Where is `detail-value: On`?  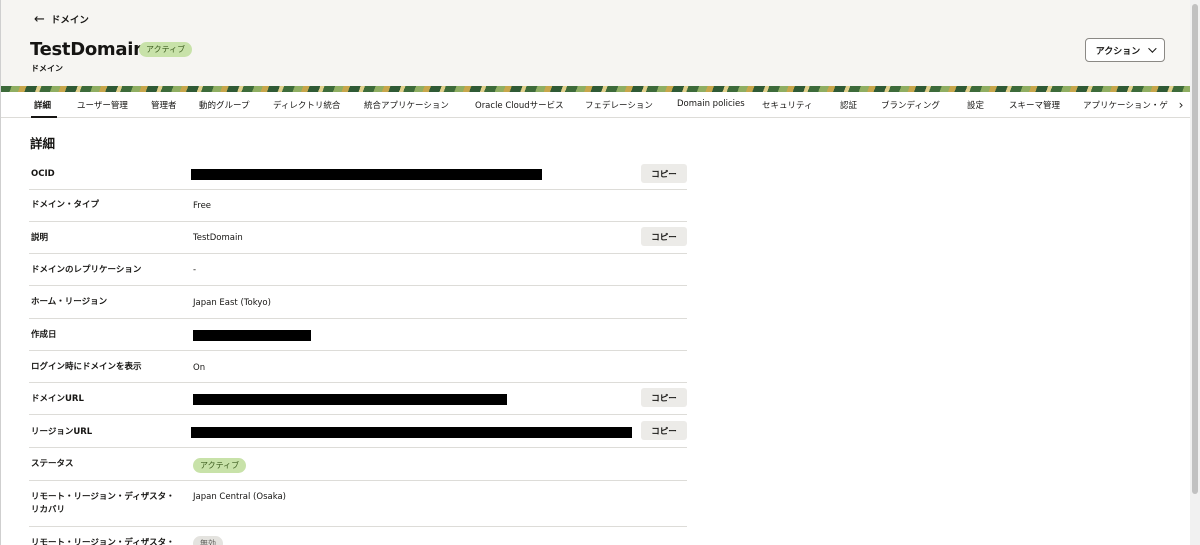
detail-value: On is located at coordinates (199, 368).